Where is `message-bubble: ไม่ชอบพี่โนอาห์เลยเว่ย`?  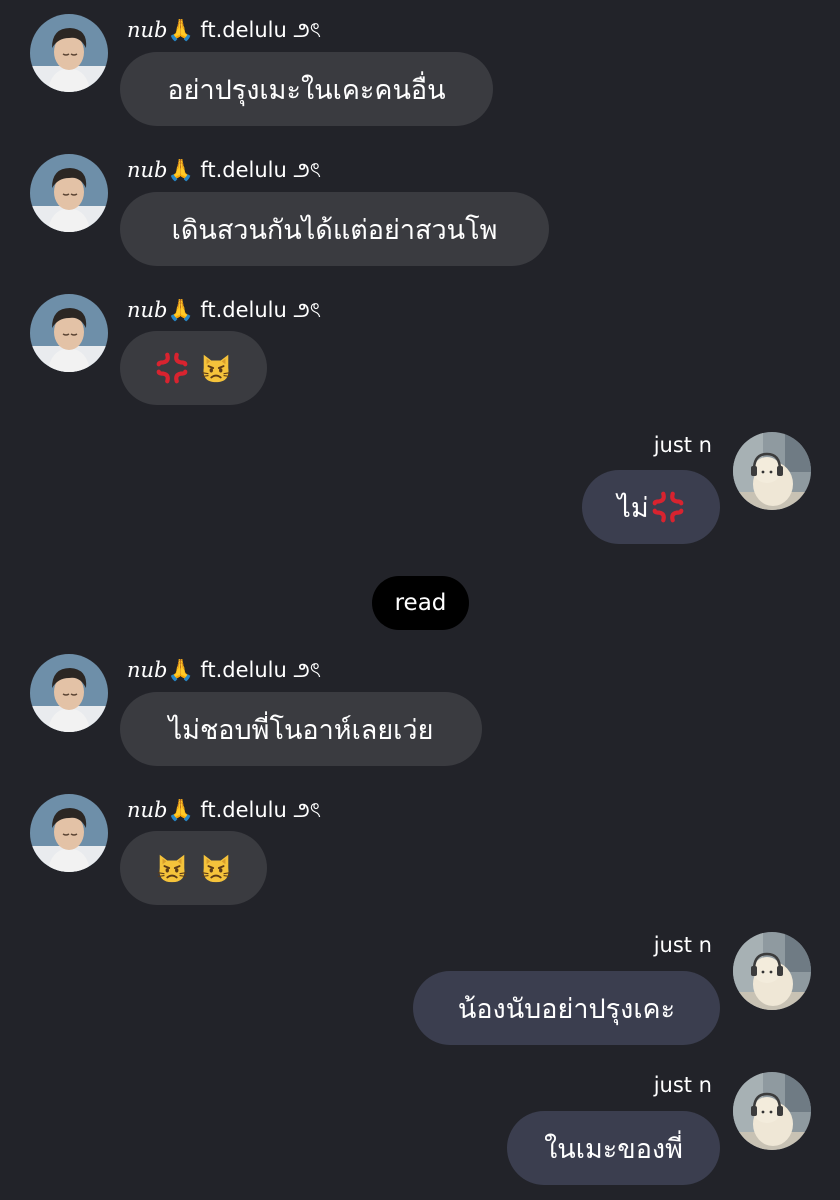
message-bubble: ไม่ชอบพี่โนอาห์เลยเว่ย is located at coordinates (301, 729).